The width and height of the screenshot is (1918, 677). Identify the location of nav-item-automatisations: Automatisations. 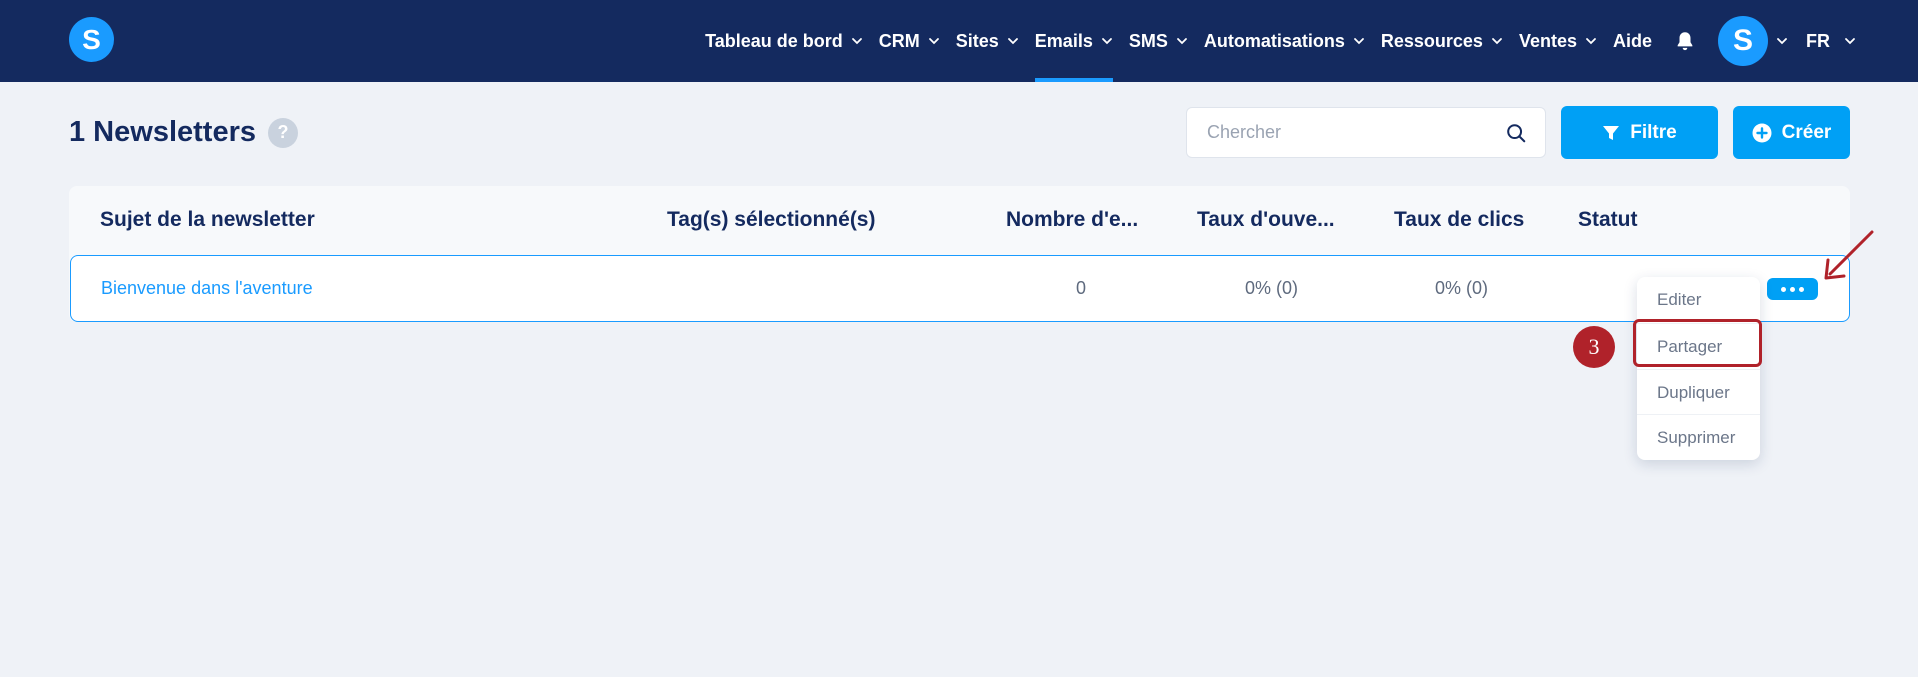
(1284, 41).